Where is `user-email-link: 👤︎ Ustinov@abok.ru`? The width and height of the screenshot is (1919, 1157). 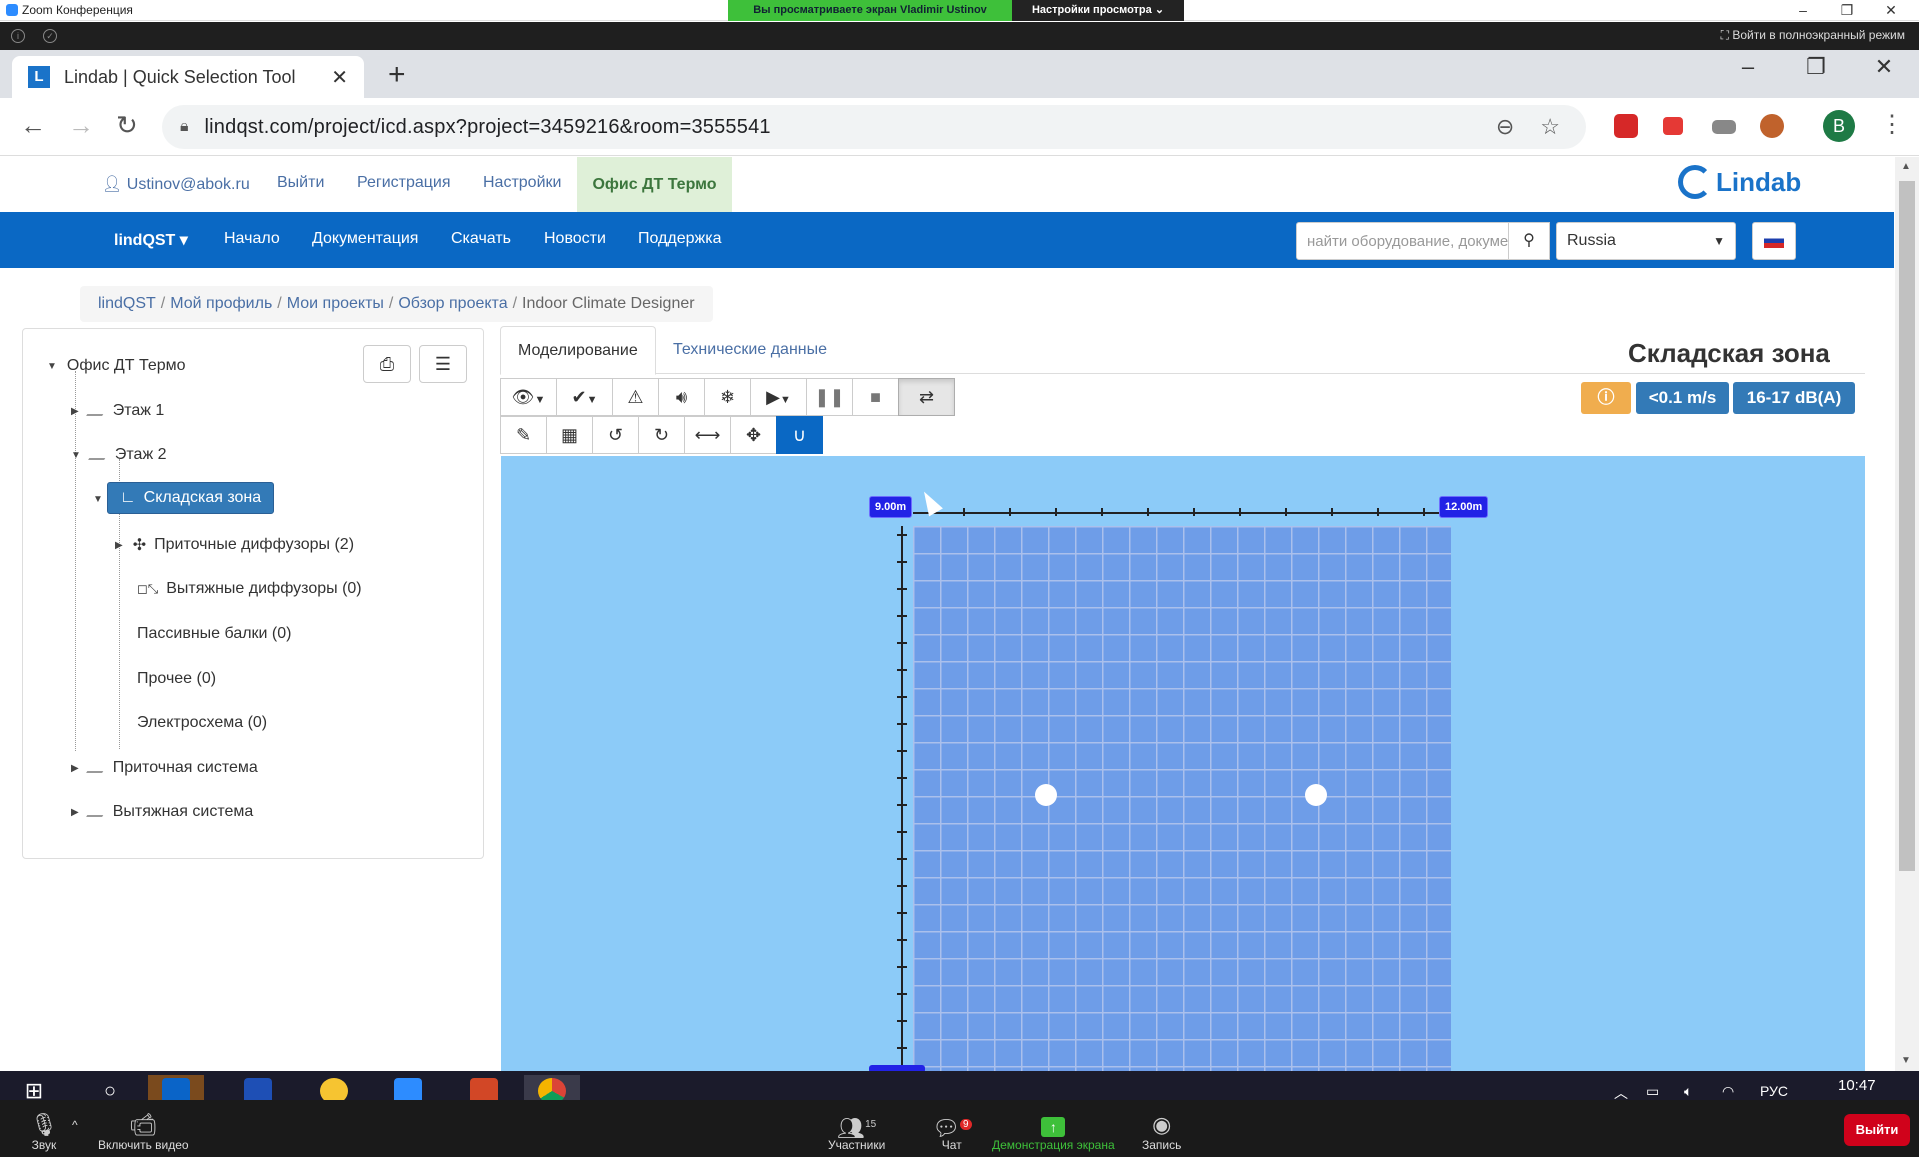
user-email-link: 👤︎ Ustinov@abok.ru is located at coordinates (176, 184).